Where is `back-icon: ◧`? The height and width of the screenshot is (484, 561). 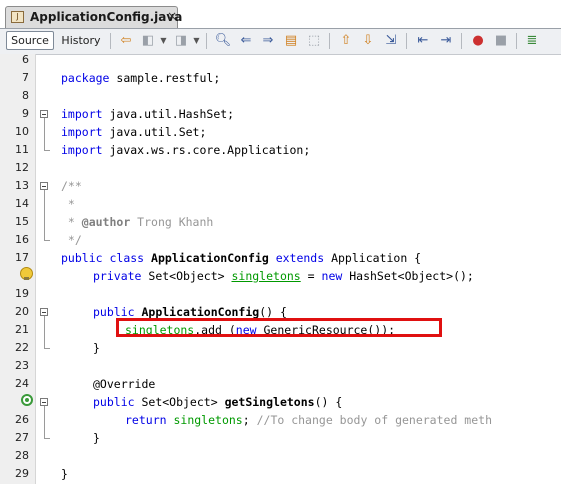 back-icon: ◧ is located at coordinates (148, 41).